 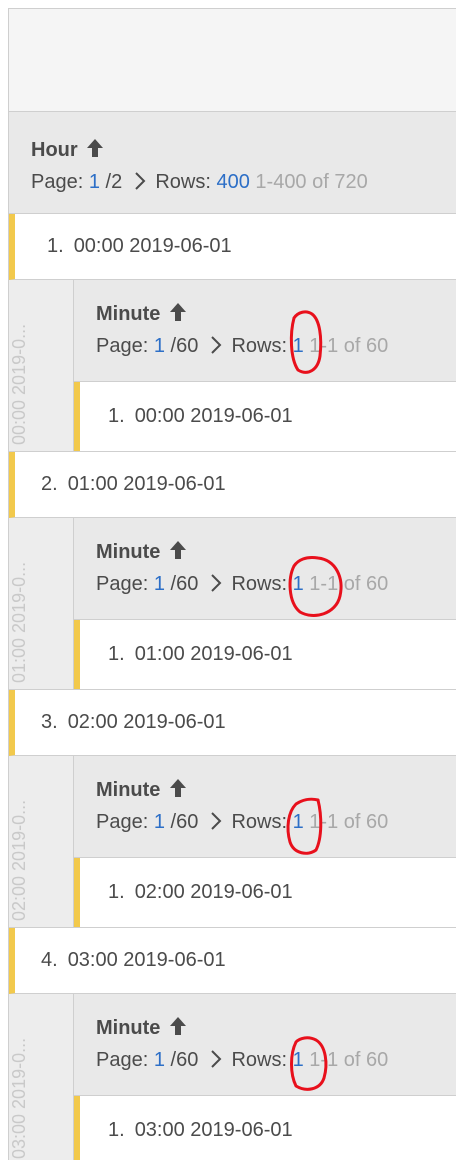 What do you see at coordinates (49, 722) in the screenshot?
I see `row-number: 3.` at bounding box center [49, 722].